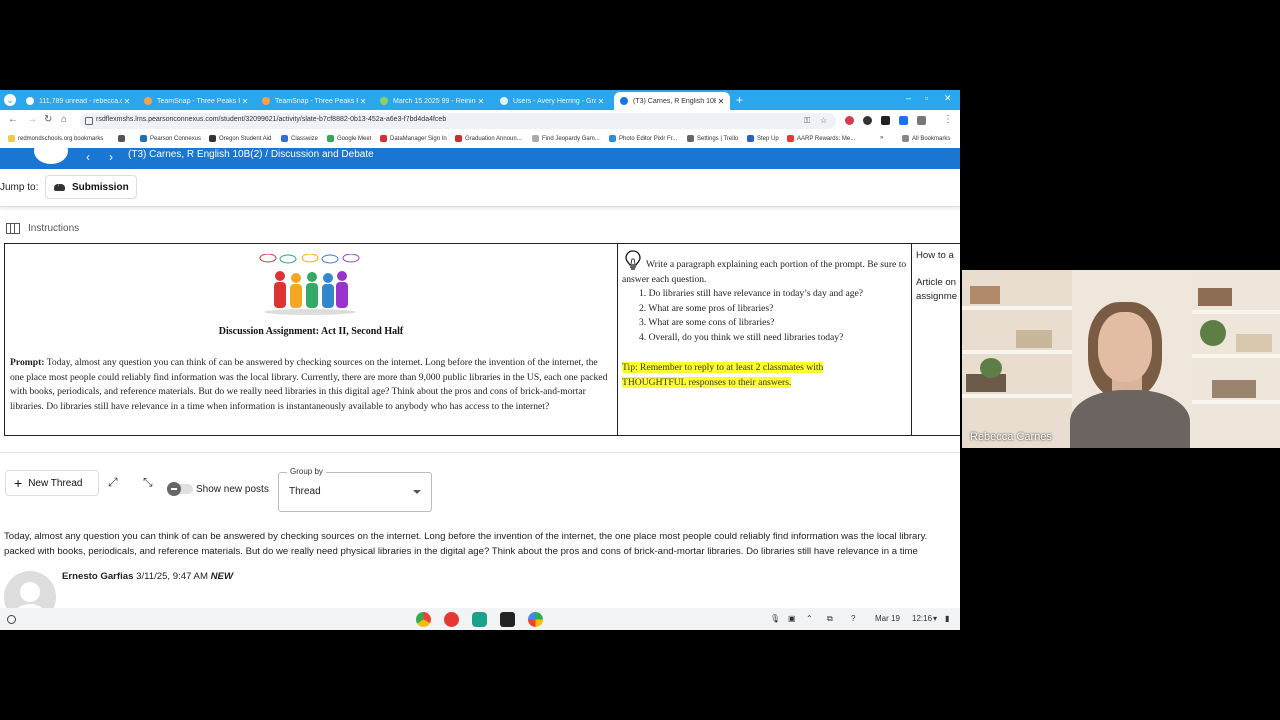  I want to click on site-info-icon, so click(89, 121).